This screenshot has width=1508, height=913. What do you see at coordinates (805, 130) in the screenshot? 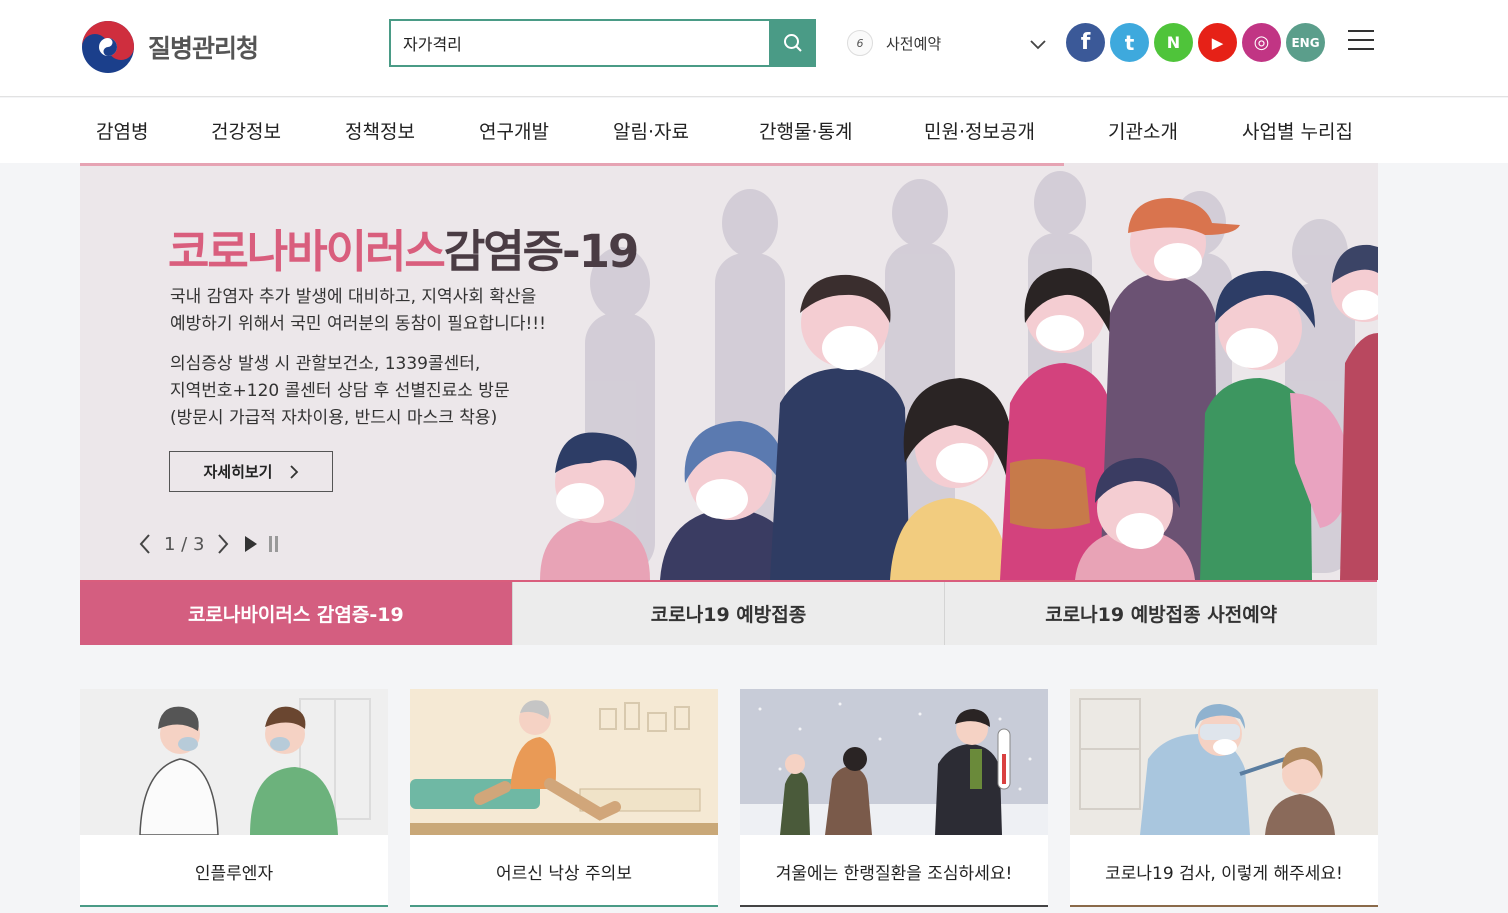
I see `gnb-item-publications: 간행물·통계` at bounding box center [805, 130].